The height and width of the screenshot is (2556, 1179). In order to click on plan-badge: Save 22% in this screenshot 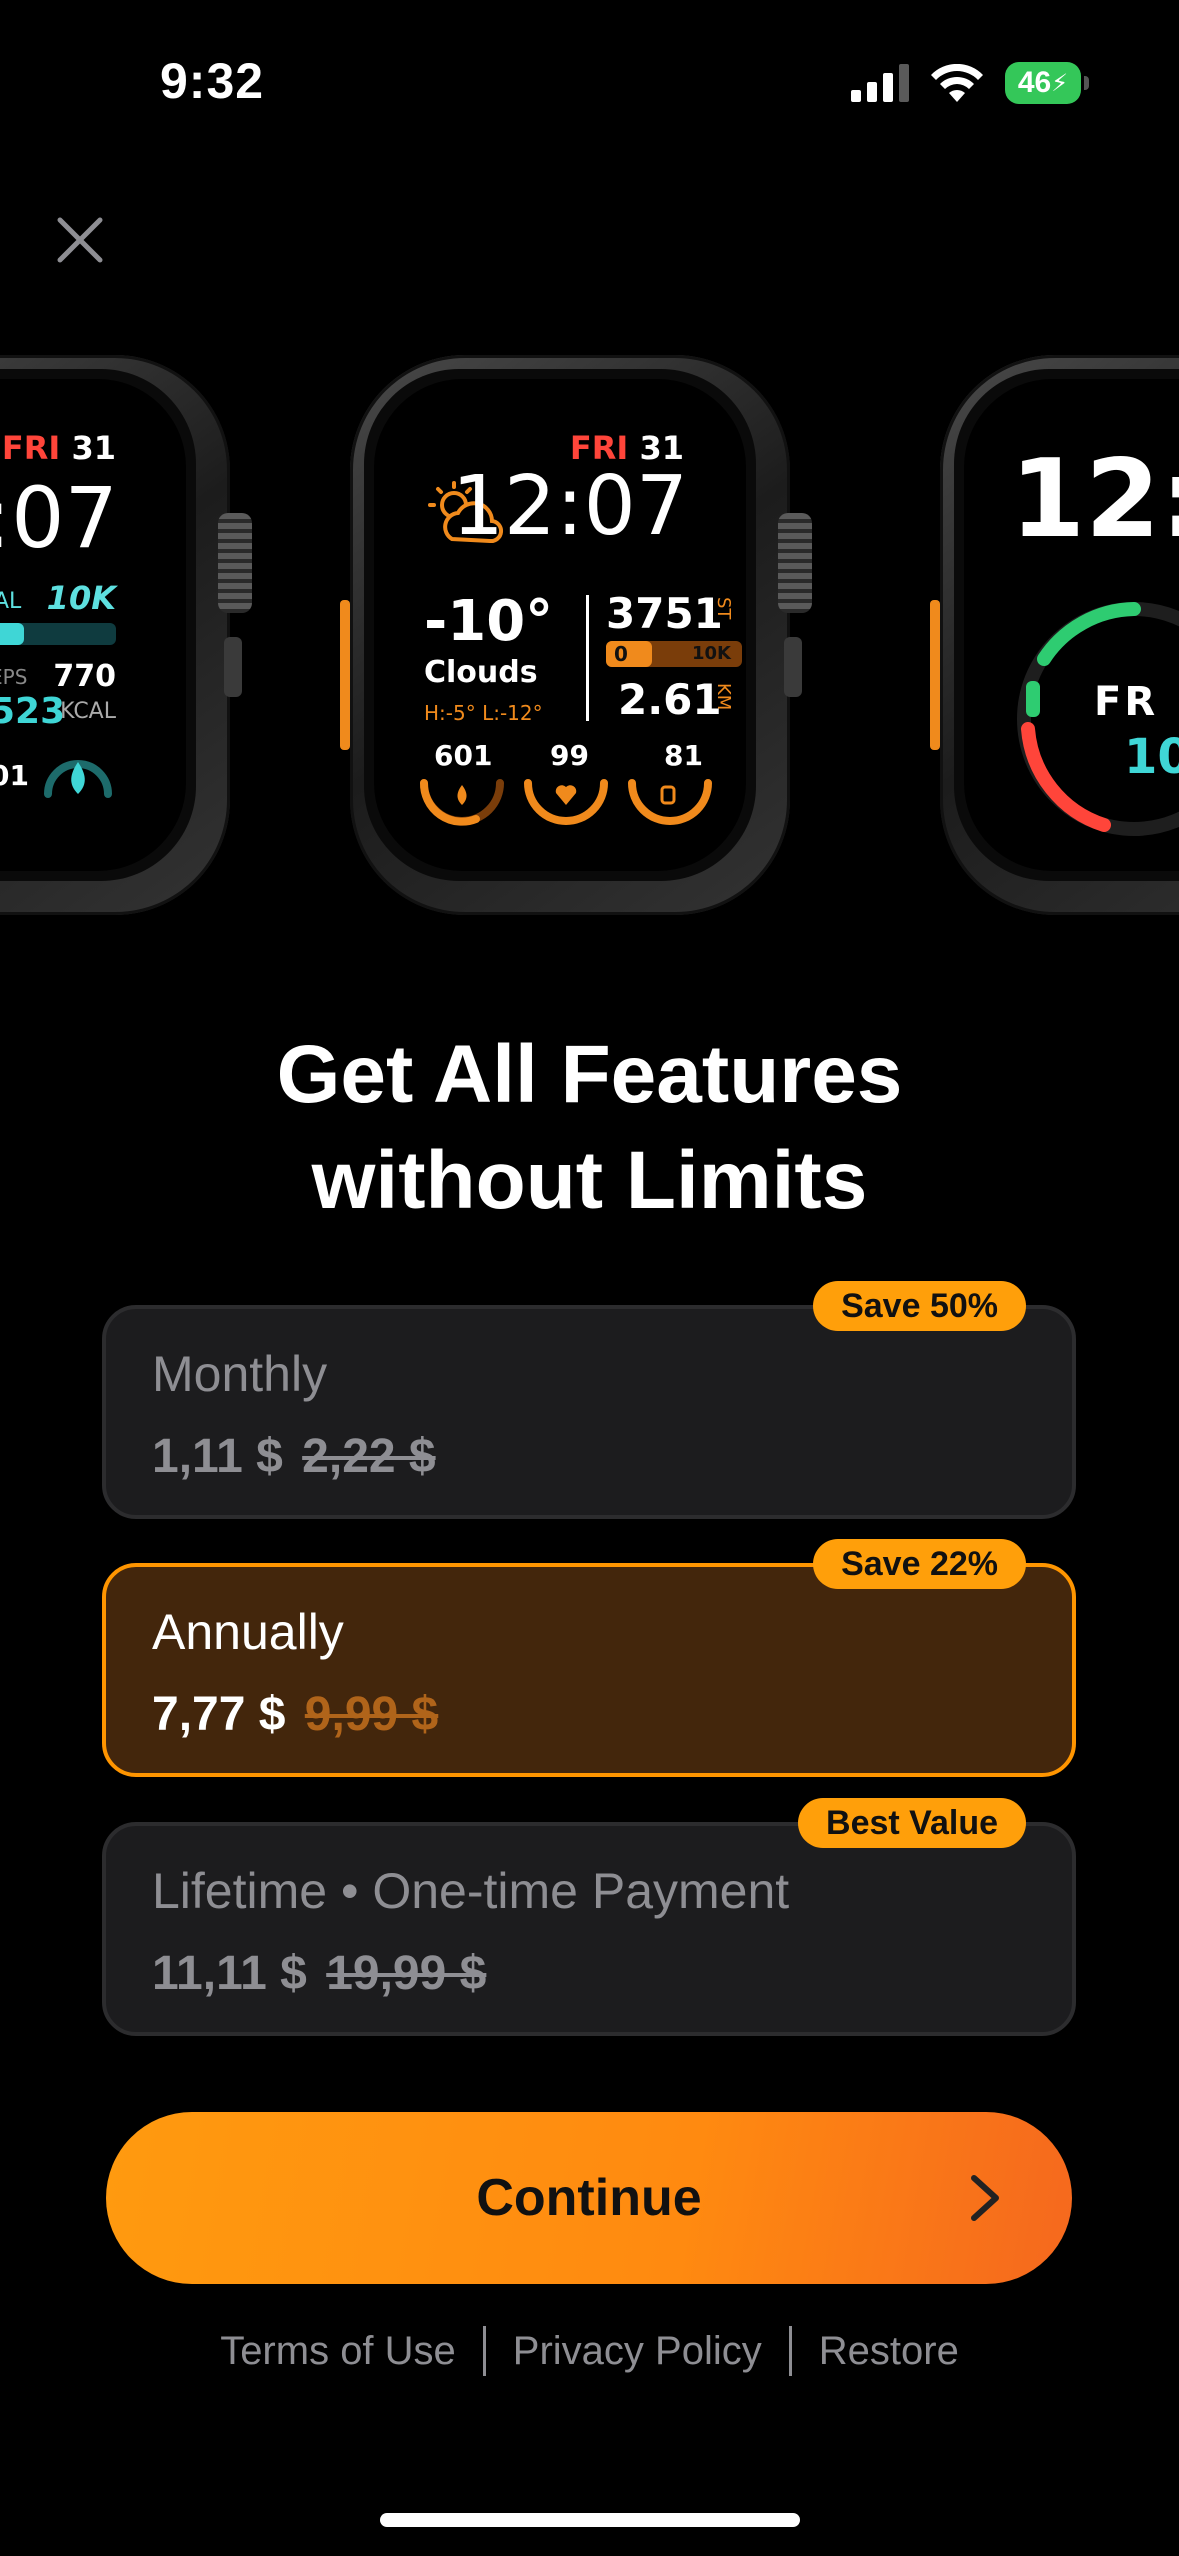, I will do `click(919, 1564)`.